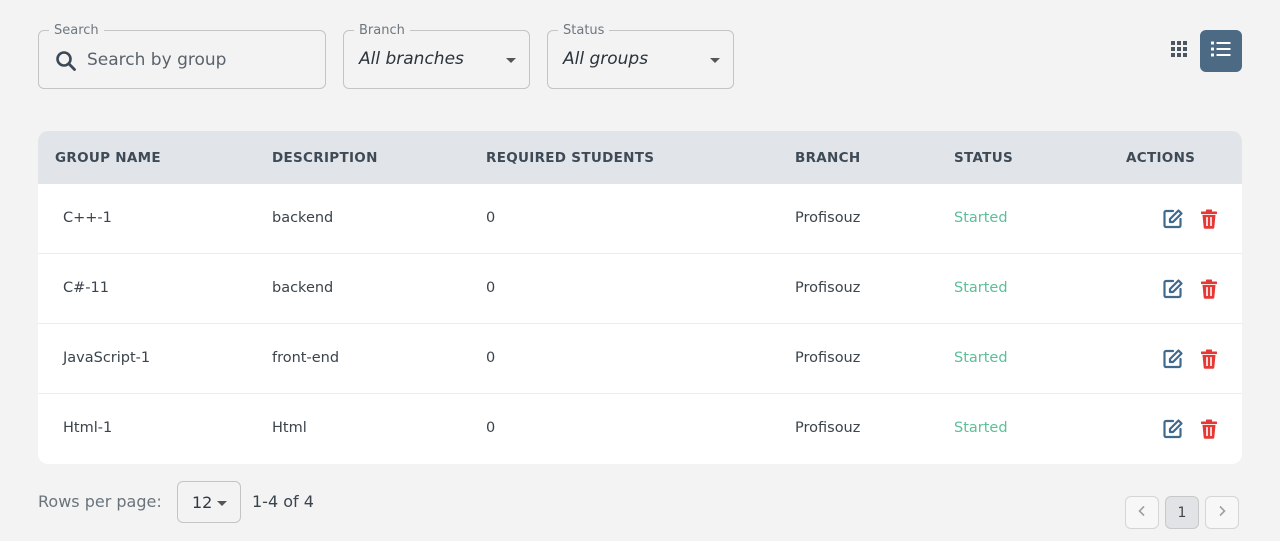  What do you see at coordinates (199, 60) in the screenshot?
I see `search-input` at bounding box center [199, 60].